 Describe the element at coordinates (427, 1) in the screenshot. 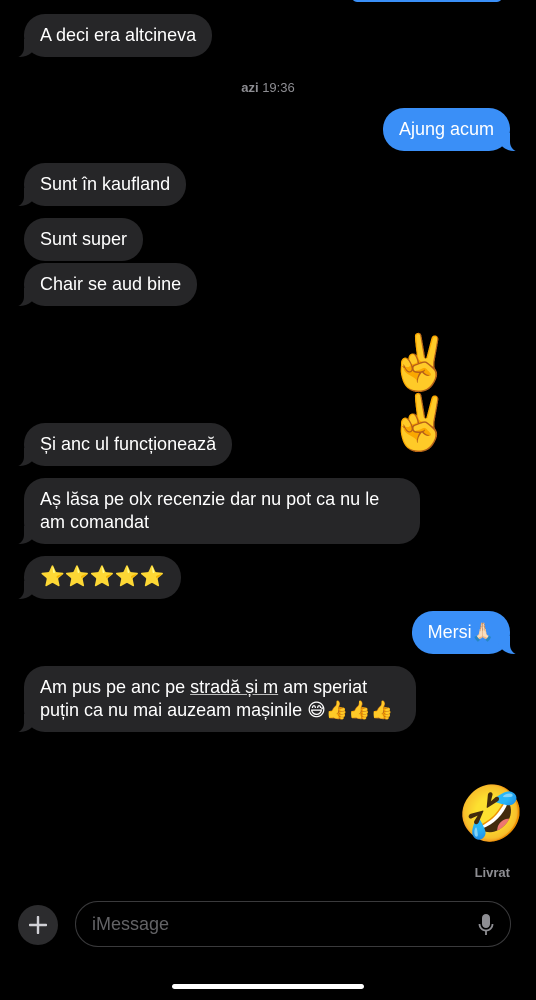

I see `previous-outgoing-bubble` at that location.